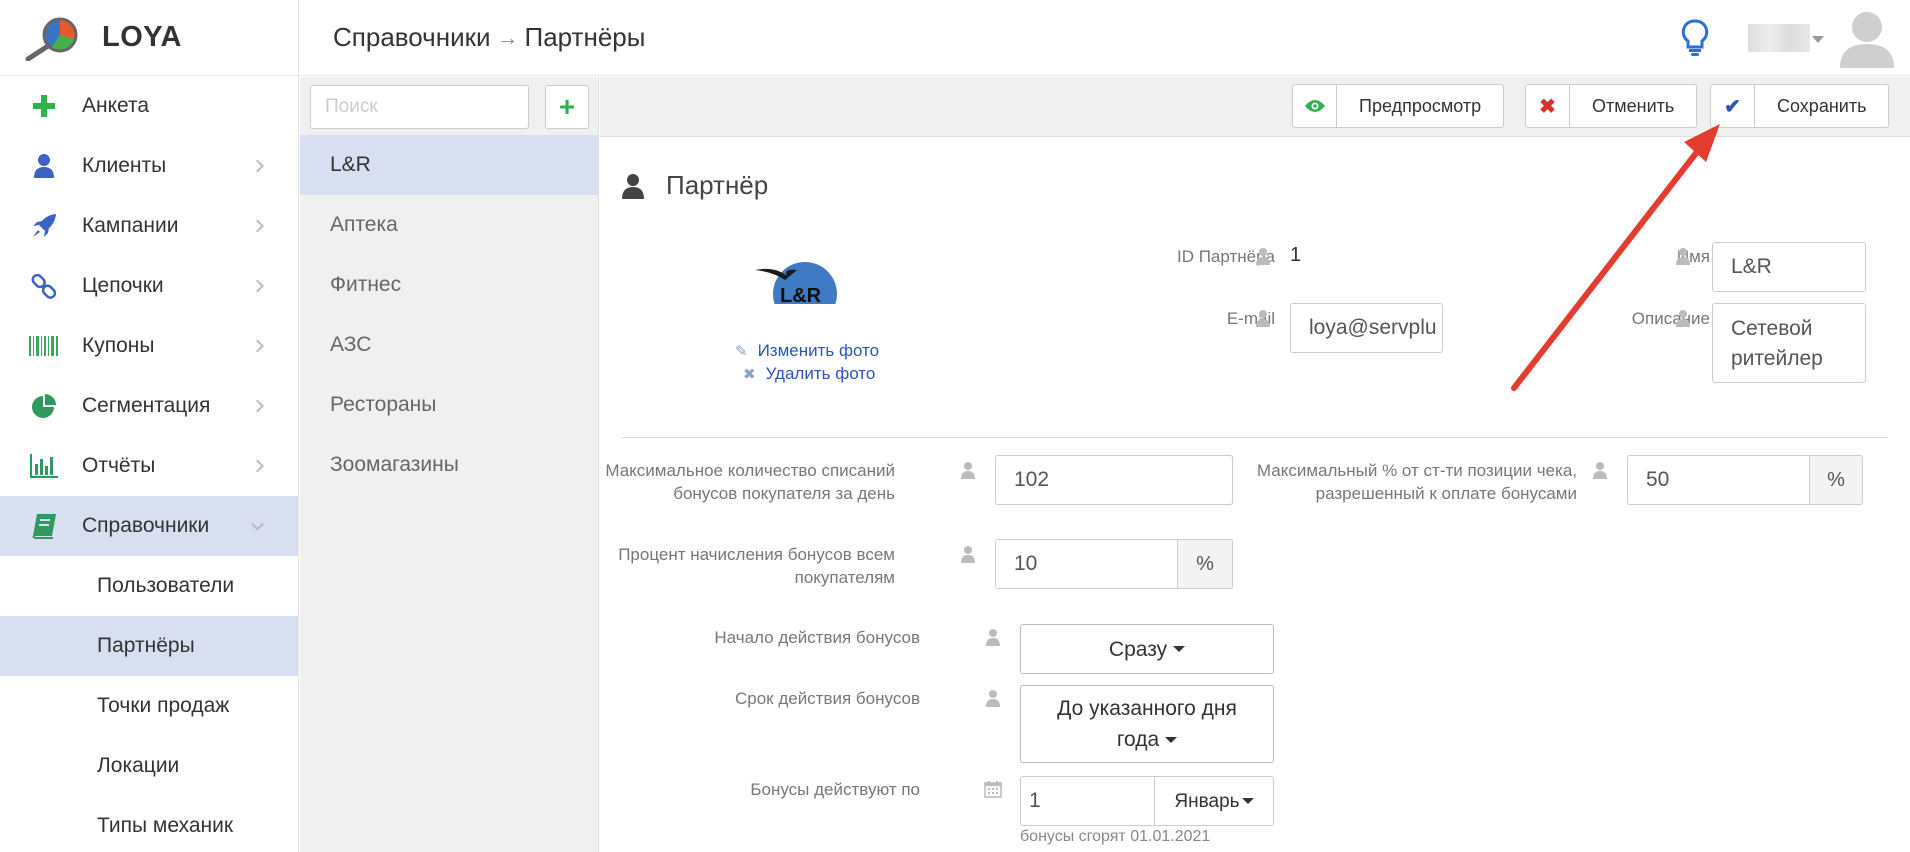  I want to click on label-line: бонусов покупателя за день, so click(784, 493).